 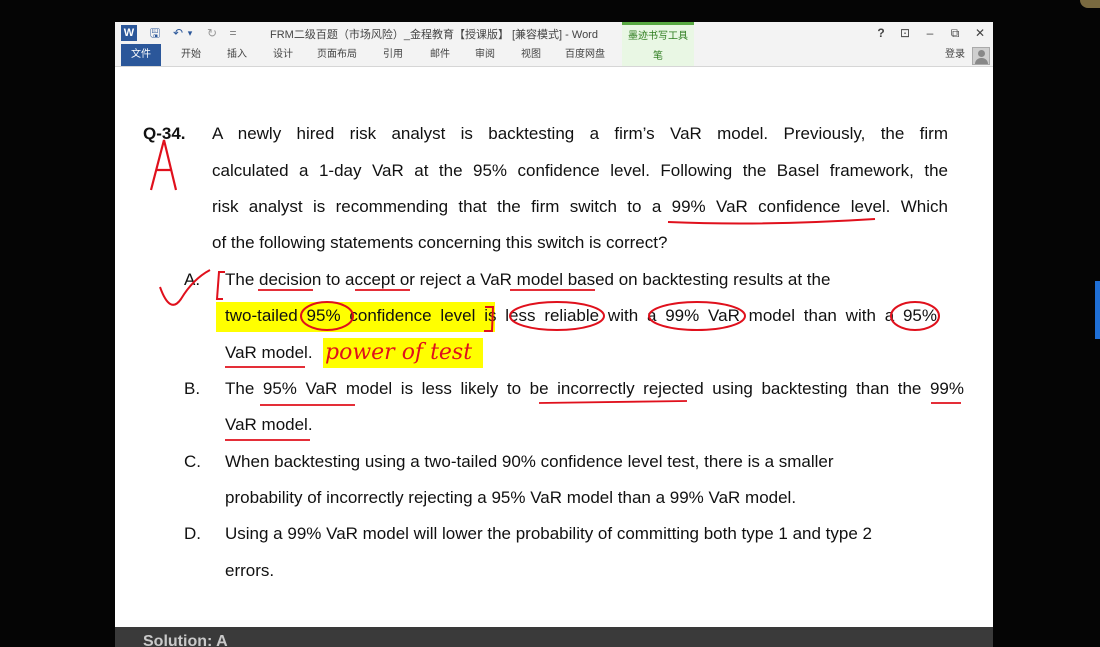 I want to click on tab-mailings: 邮件, so click(x=440, y=55).